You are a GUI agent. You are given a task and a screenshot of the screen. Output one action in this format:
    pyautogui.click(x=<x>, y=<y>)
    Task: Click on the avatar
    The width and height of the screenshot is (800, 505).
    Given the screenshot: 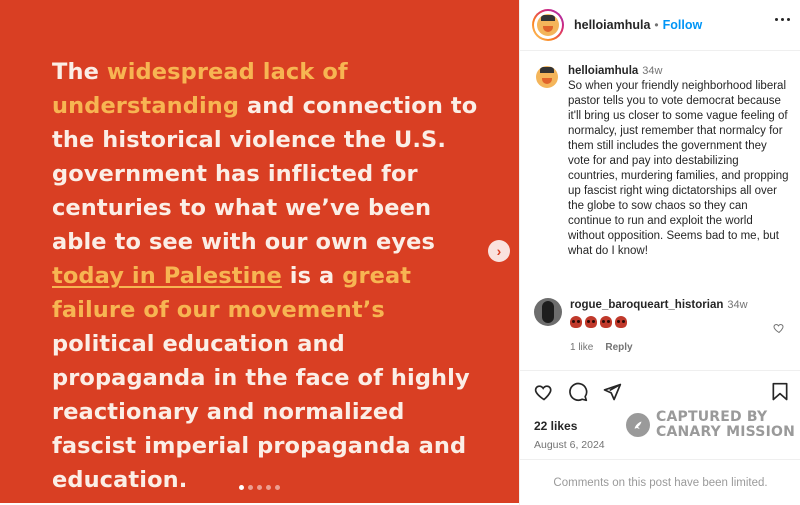 What is the action you would take?
    pyautogui.click(x=548, y=25)
    